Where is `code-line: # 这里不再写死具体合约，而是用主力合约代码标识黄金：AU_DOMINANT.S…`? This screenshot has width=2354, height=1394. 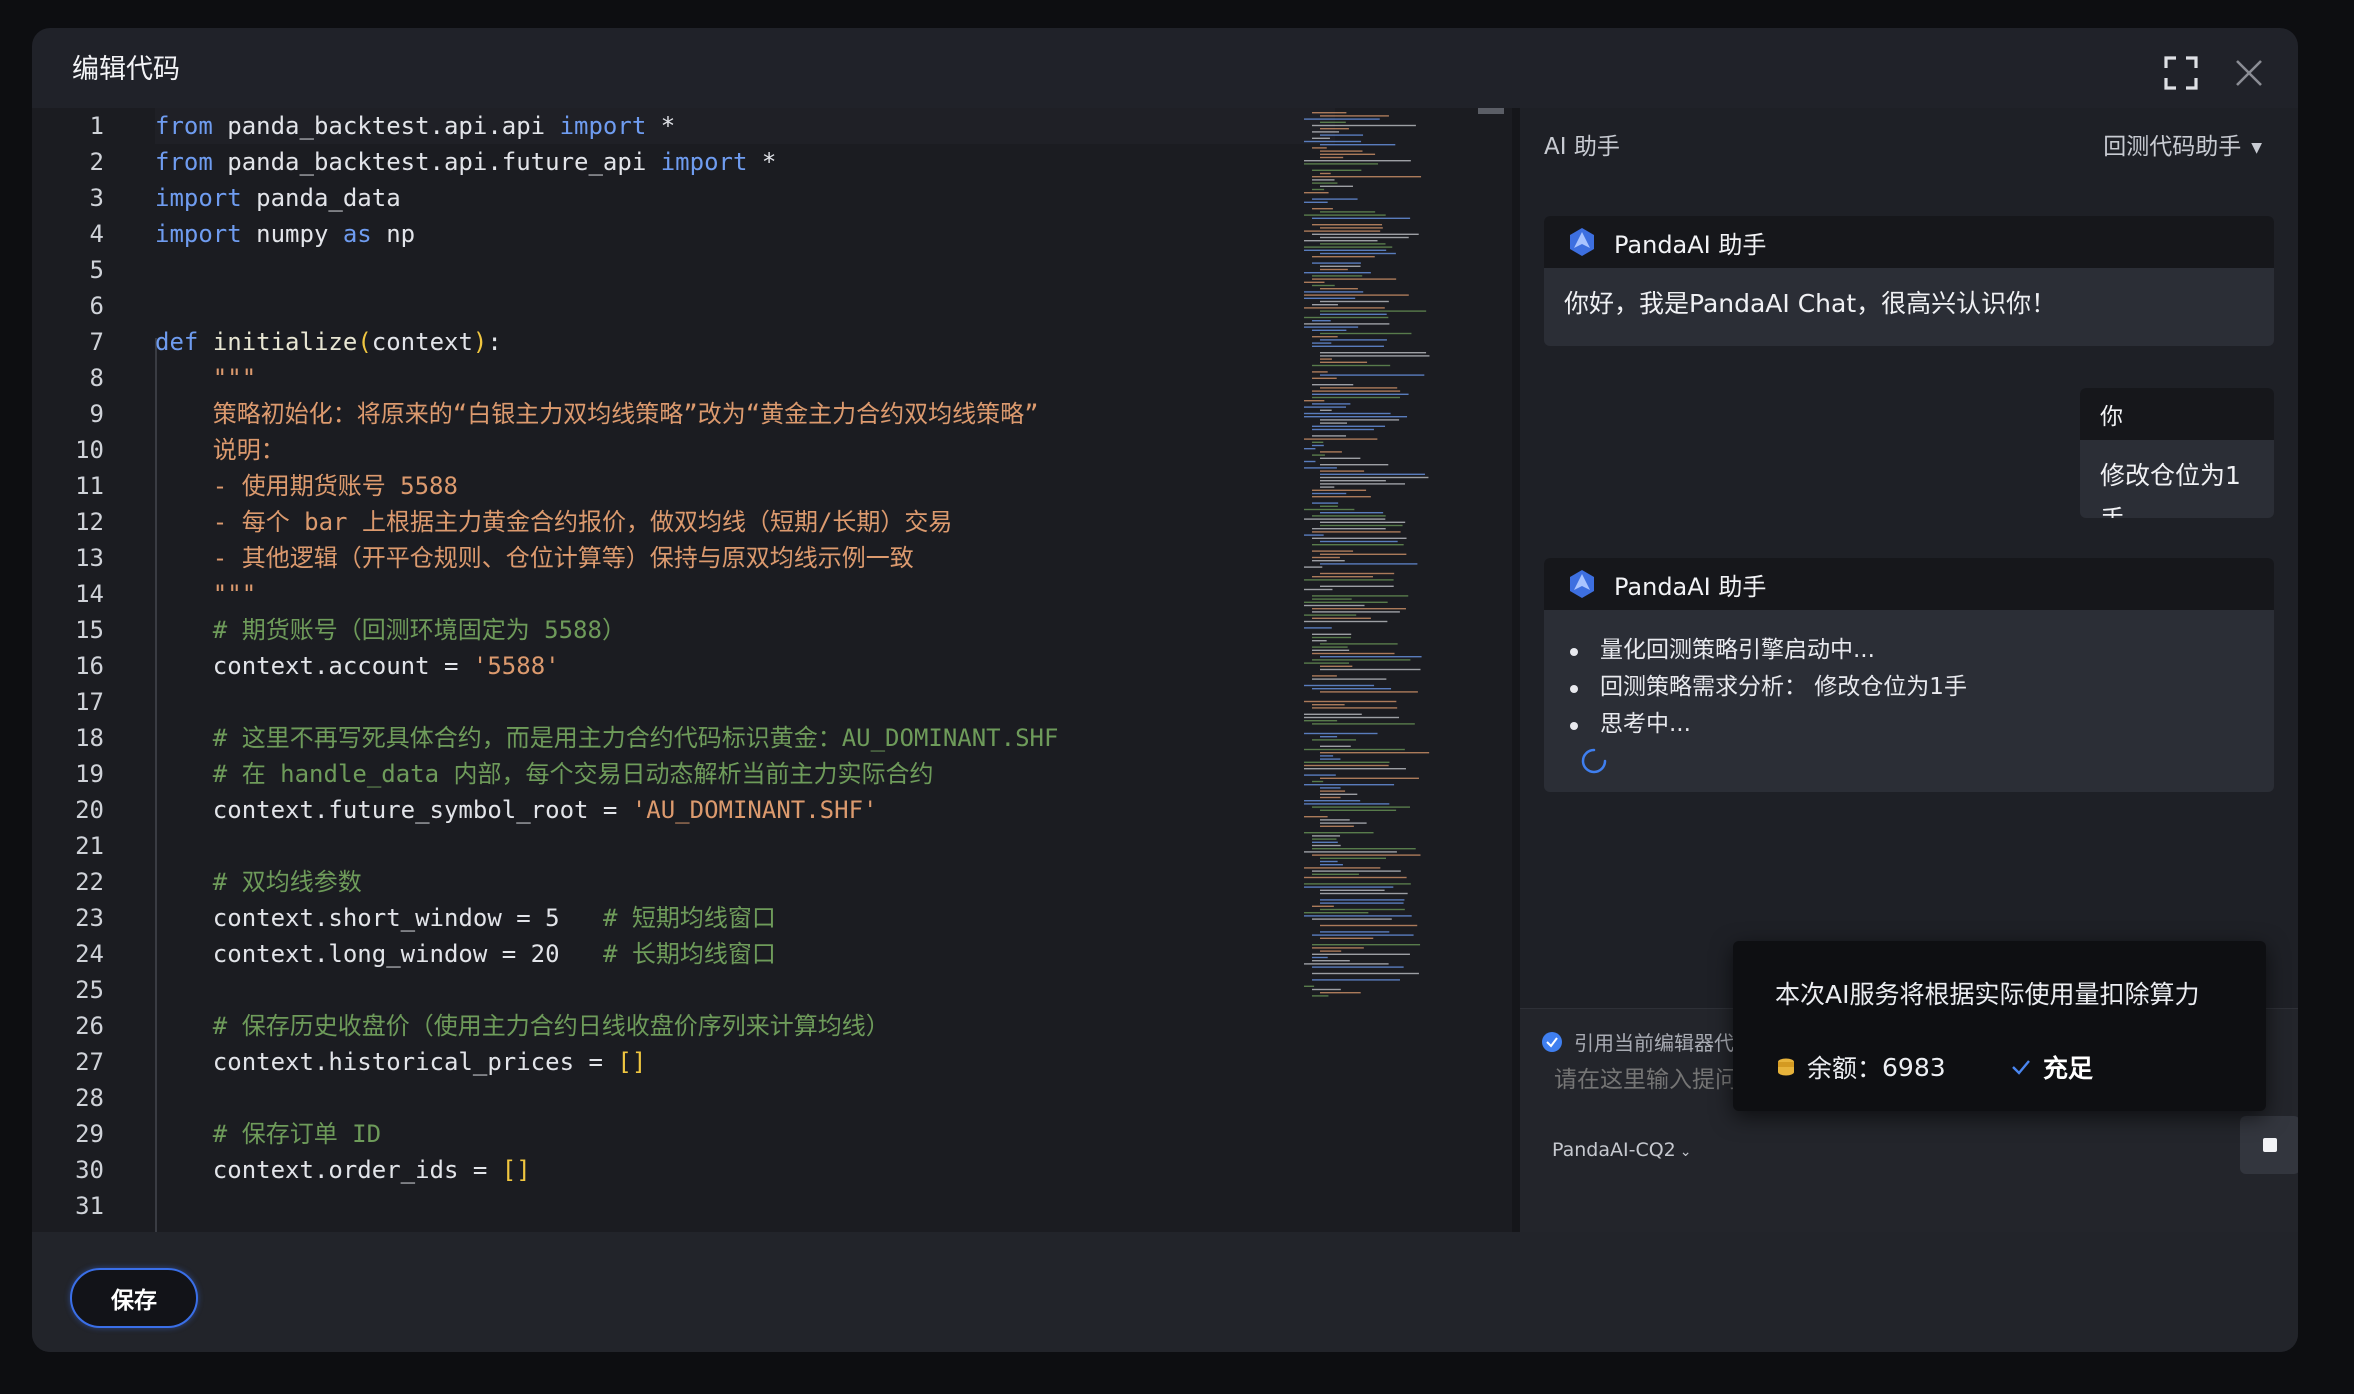 code-line: # 这里不再写死具体合约，而是用主力合约代码标识黄金：AU_DOMINANT.S… is located at coordinates (745, 738).